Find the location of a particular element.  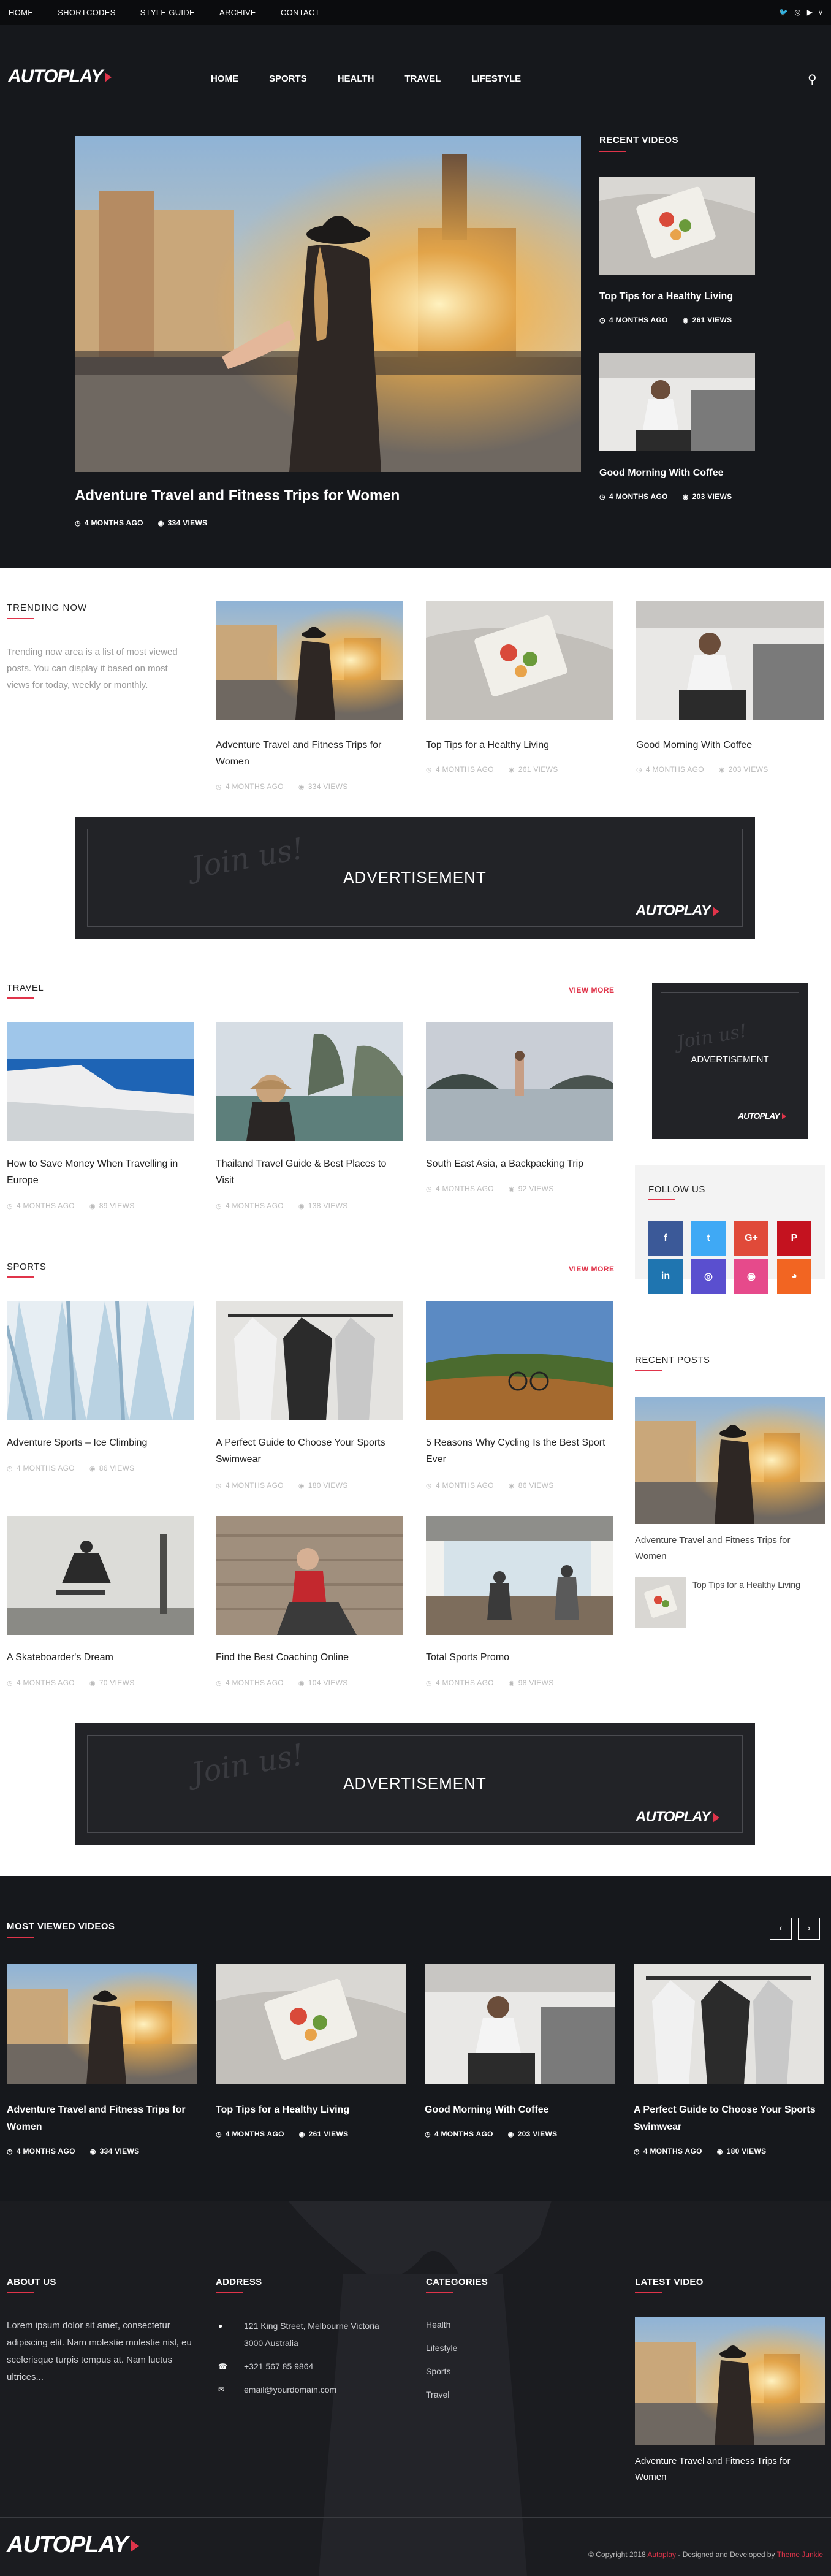

most-viewed-title: Top Tips for a Healthy Living is located at coordinates (308, 2110).